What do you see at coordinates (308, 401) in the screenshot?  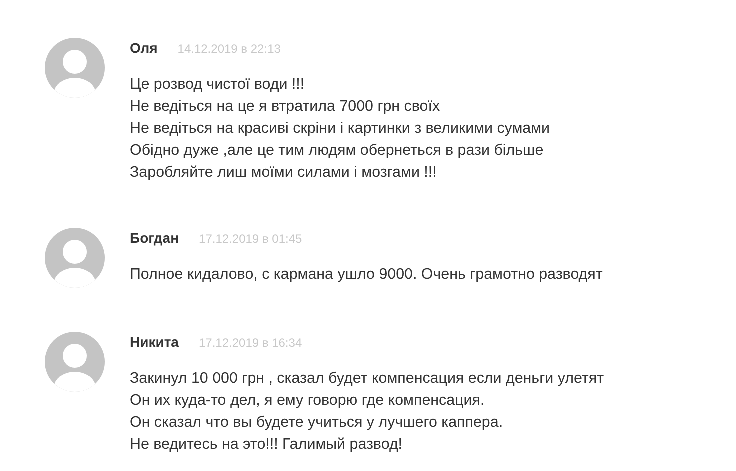 I see `comment-text: Он их куда-то дел, я ему говорю где компенсация.` at bounding box center [308, 401].